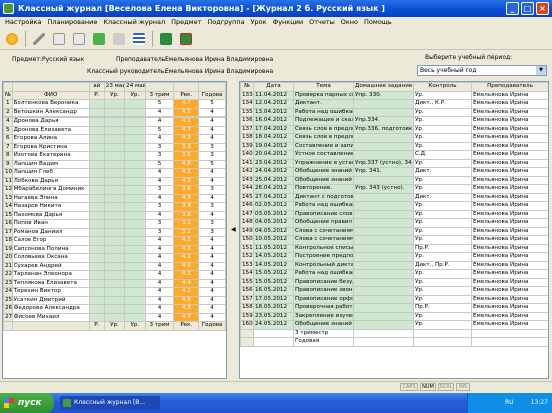  Describe the element at coordinates (323, 214) in the screenshot. I see `table-cell: Правописание слов с` at that location.